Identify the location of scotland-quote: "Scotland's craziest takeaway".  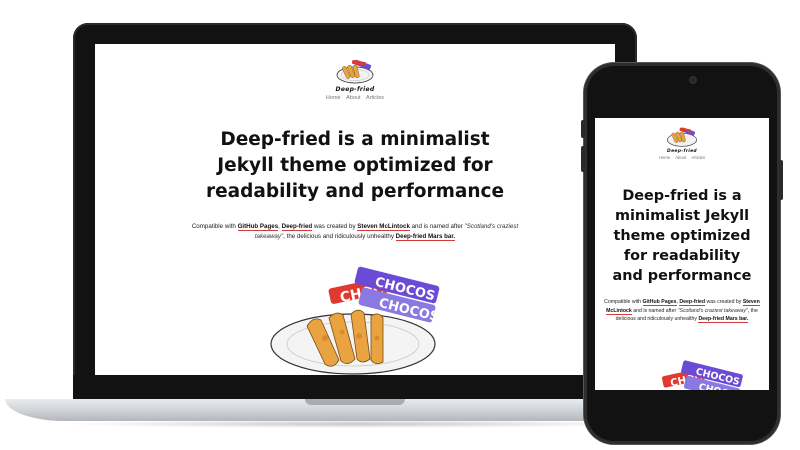
(712, 310).